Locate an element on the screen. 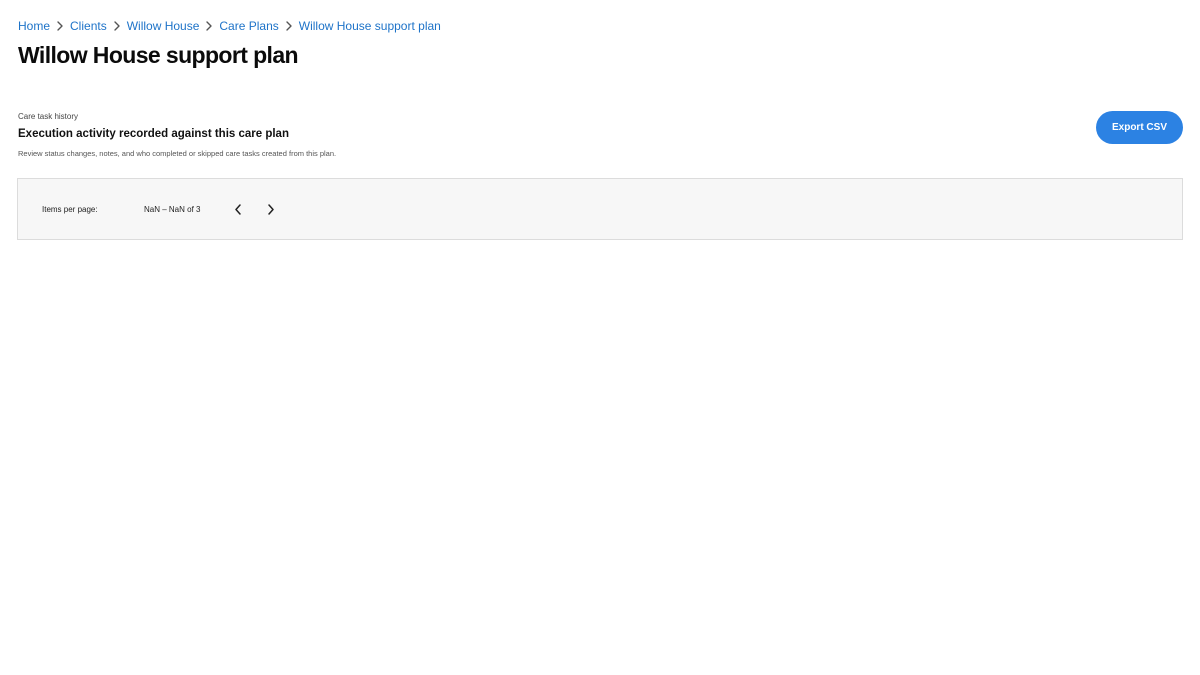 The width and height of the screenshot is (1200, 675). history-table-panel: Items per page: NaN – NaN of 3 is located at coordinates (600, 209).